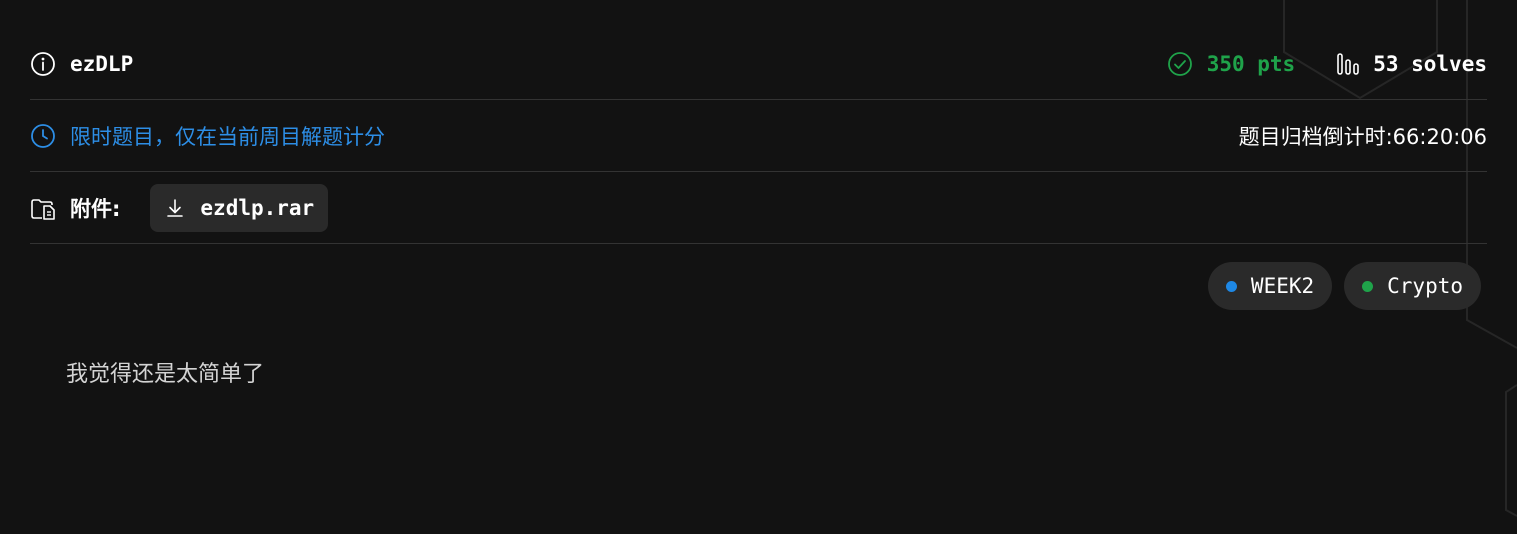 The width and height of the screenshot is (1517, 534). I want to click on download-icon, so click(175, 208).